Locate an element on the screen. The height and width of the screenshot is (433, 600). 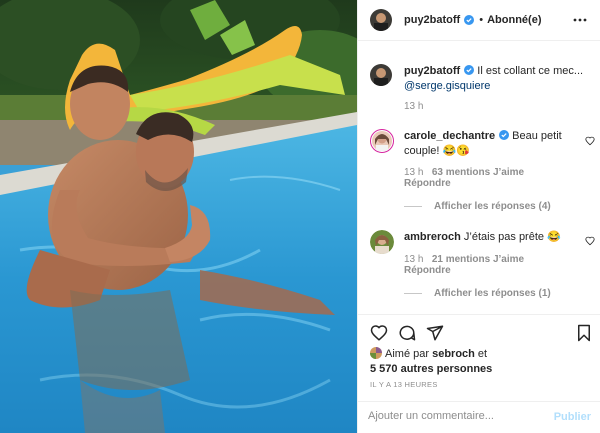
heart-icon is located at coordinates (379, 333).